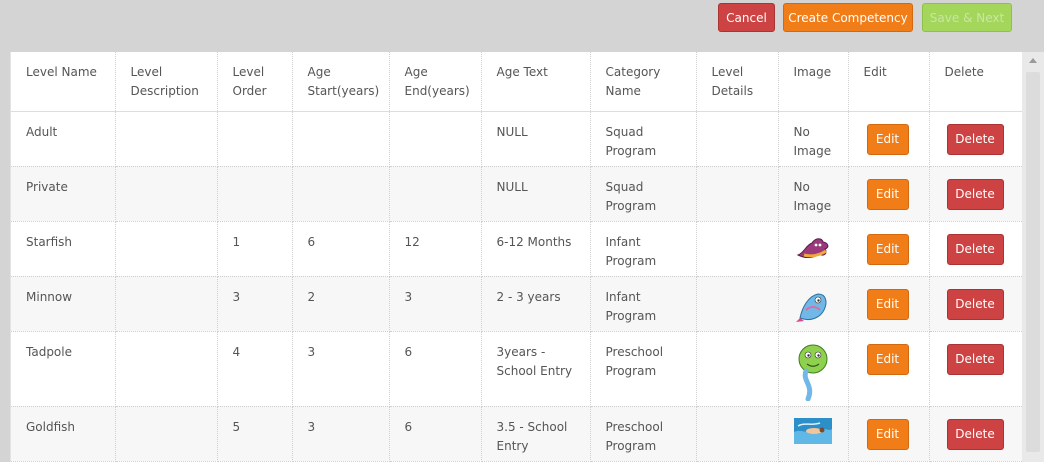 This screenshot has height=462, width=1044. What do you see at coordinates (536, 434) in the screenshot?
I see `cell-age-text: 3.5 - School Entry` at bounding box center [536, 434].